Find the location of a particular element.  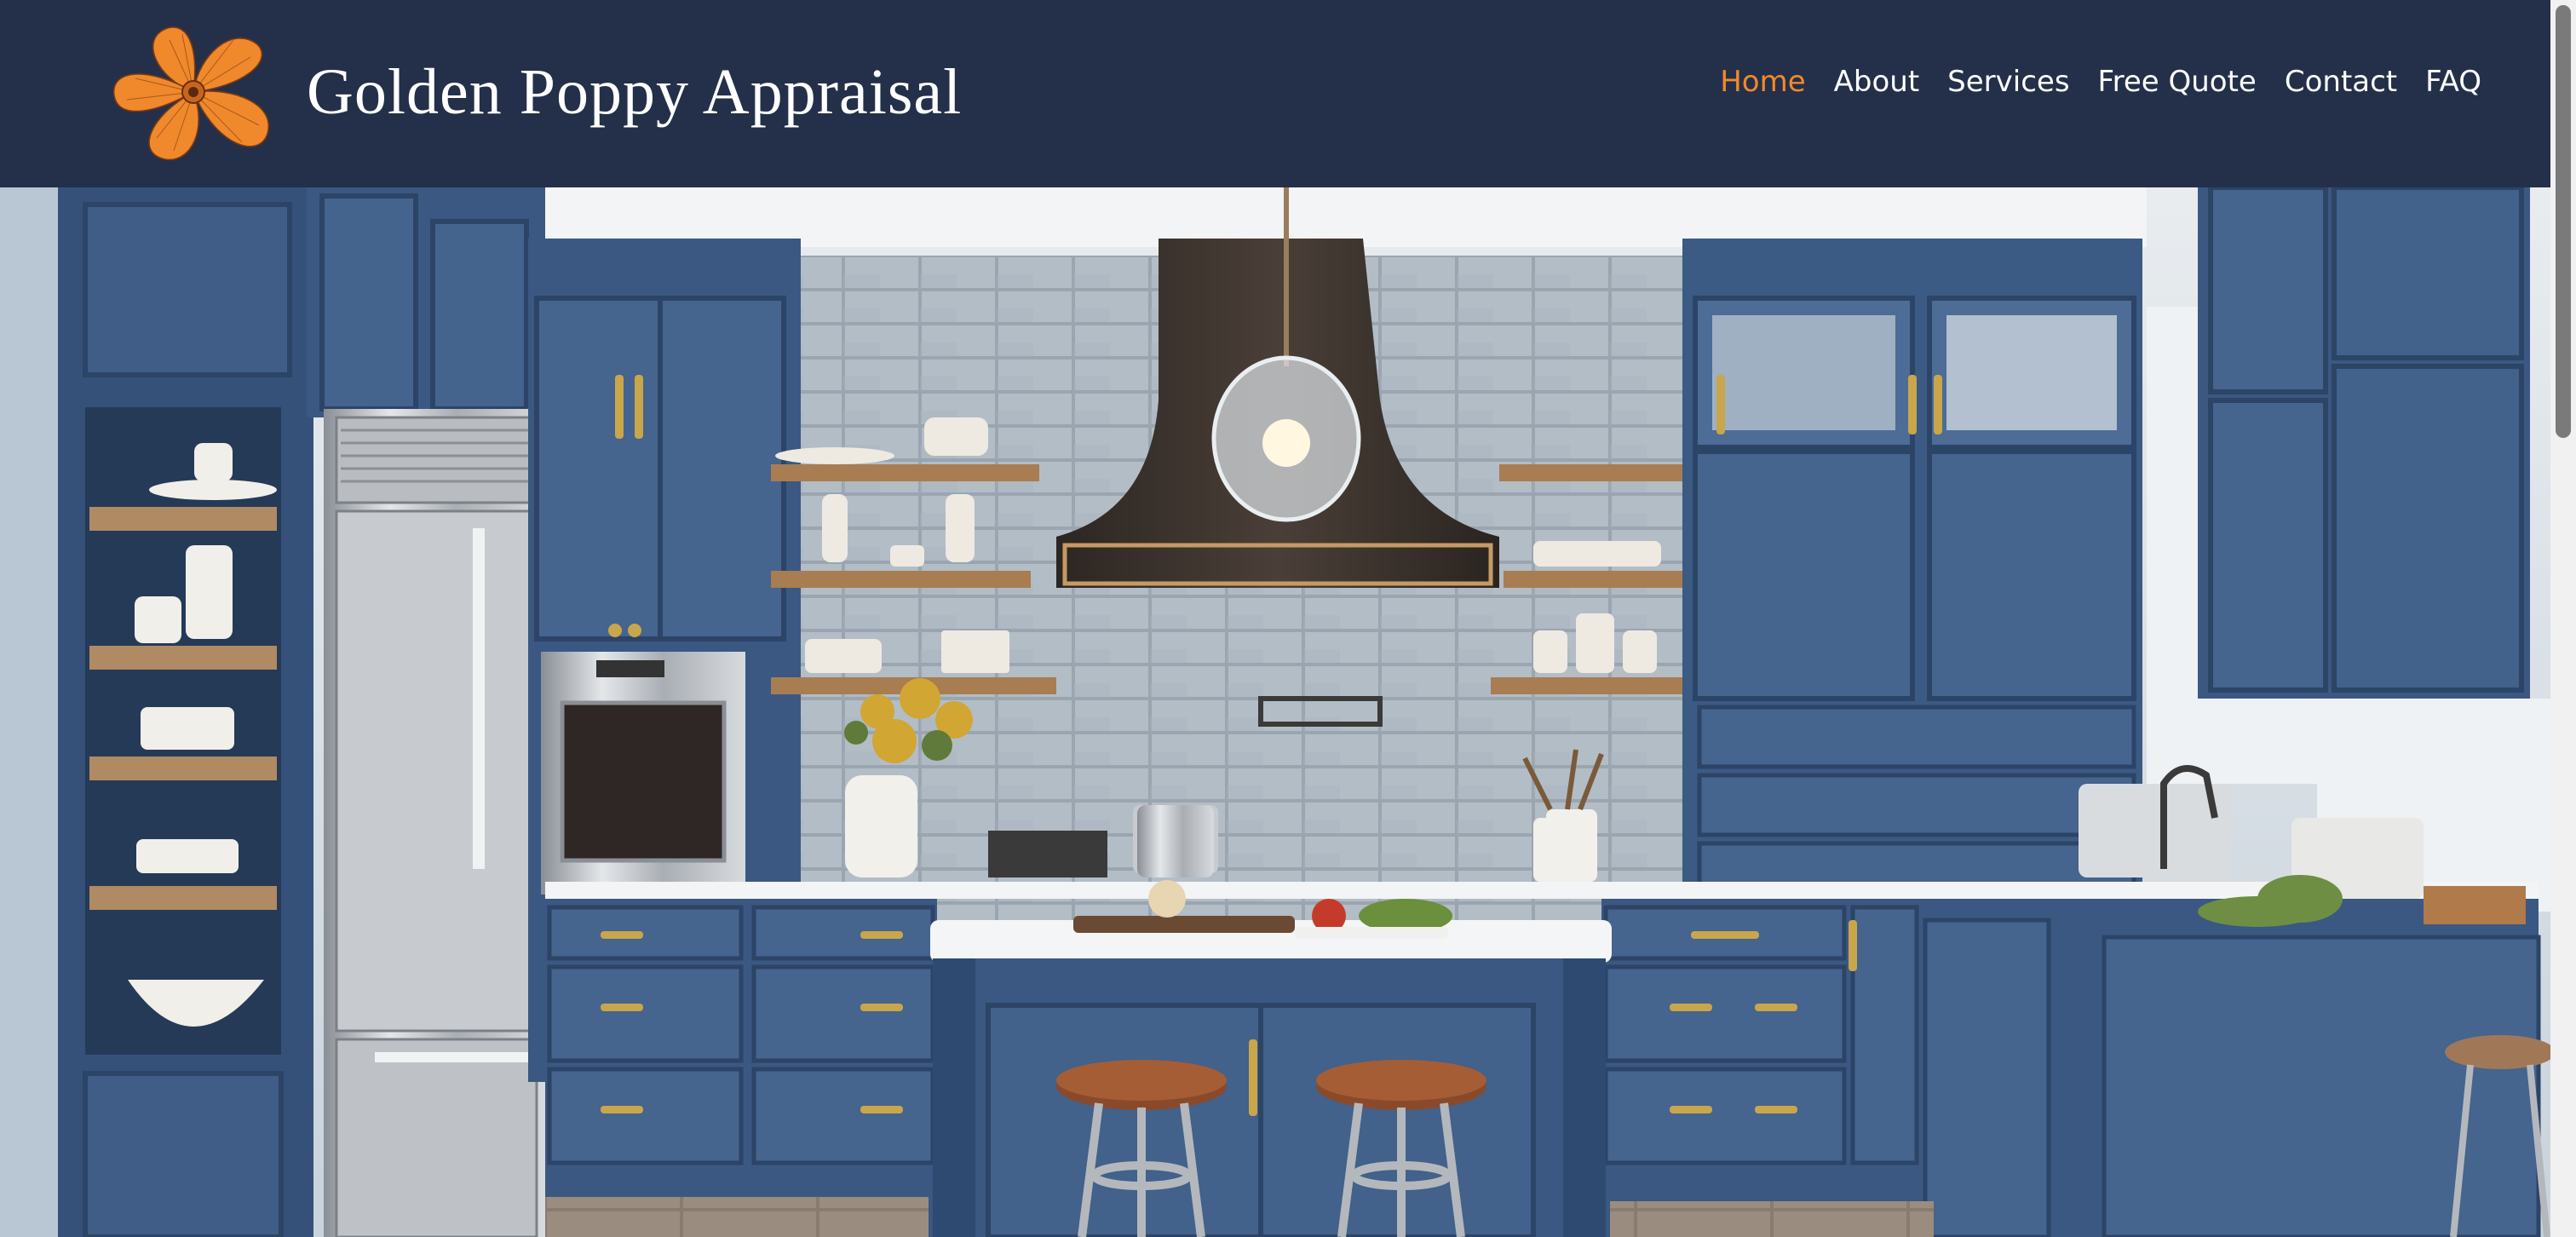

brand-home-link: Golden Poppy Appraisal is located at coordinates (534, 92).